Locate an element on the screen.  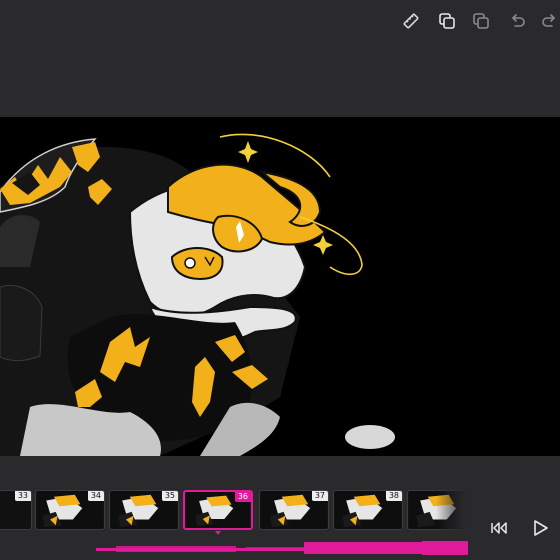
layers-icon is located at coordinates (481, 21).